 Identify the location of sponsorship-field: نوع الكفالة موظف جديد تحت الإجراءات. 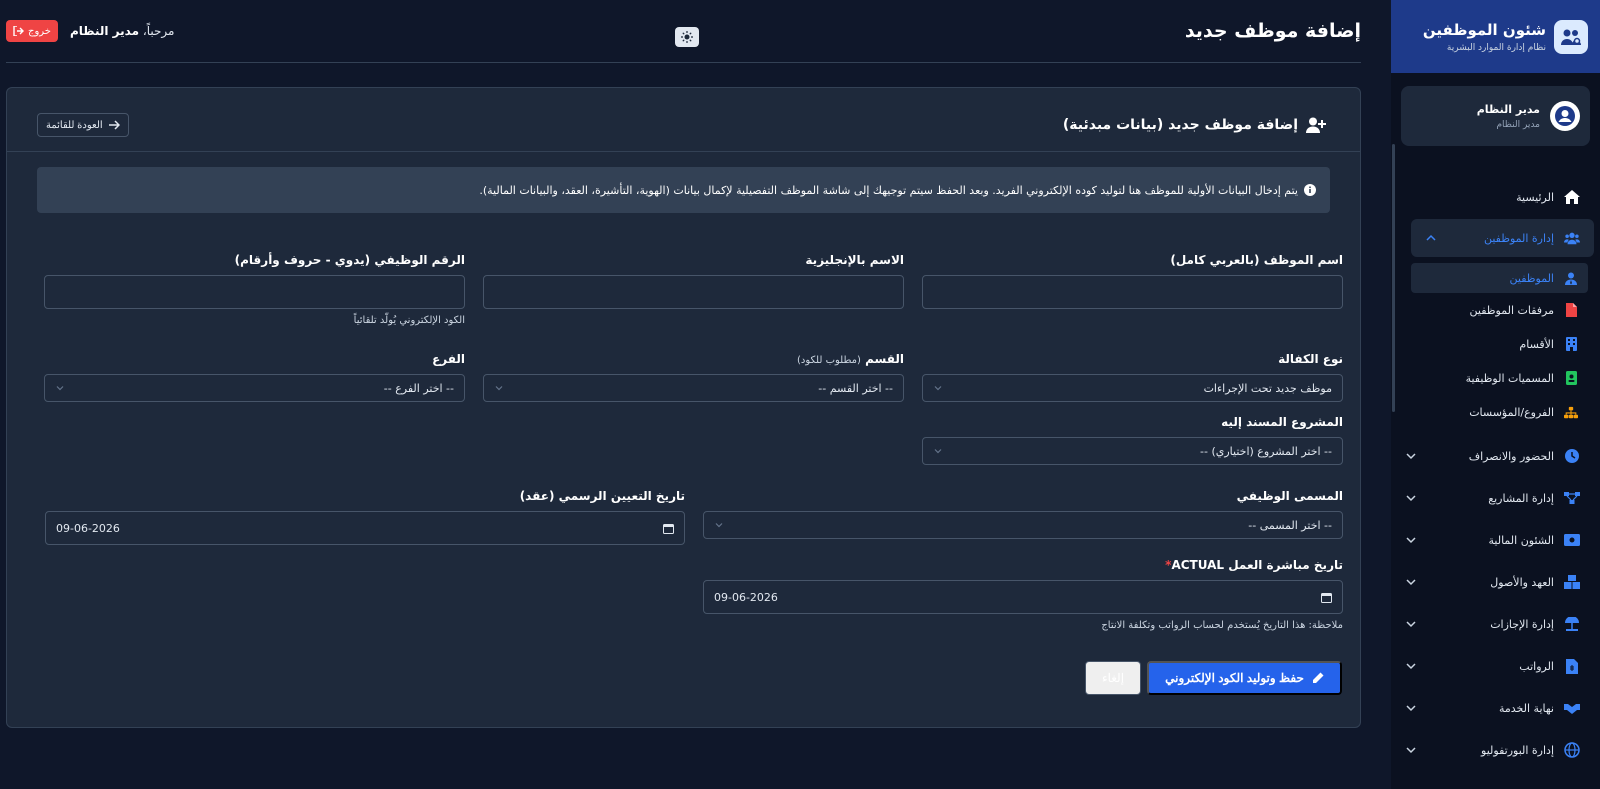
(1132, 377).